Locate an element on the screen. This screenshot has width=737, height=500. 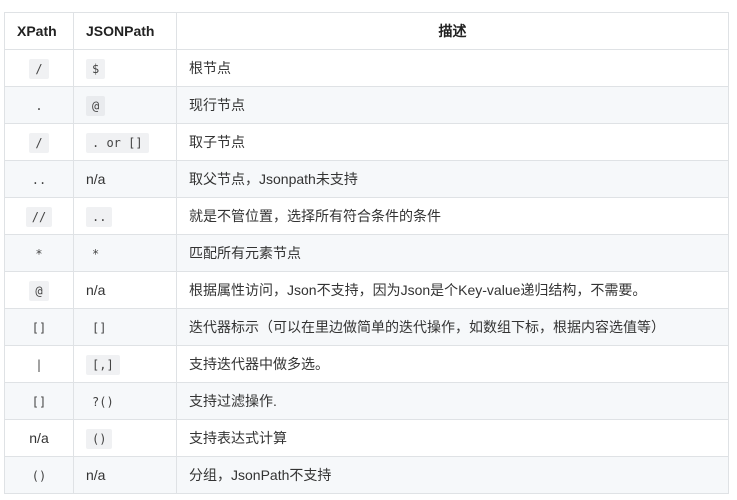
xpath-value: * is located at coordinates (39, 254).